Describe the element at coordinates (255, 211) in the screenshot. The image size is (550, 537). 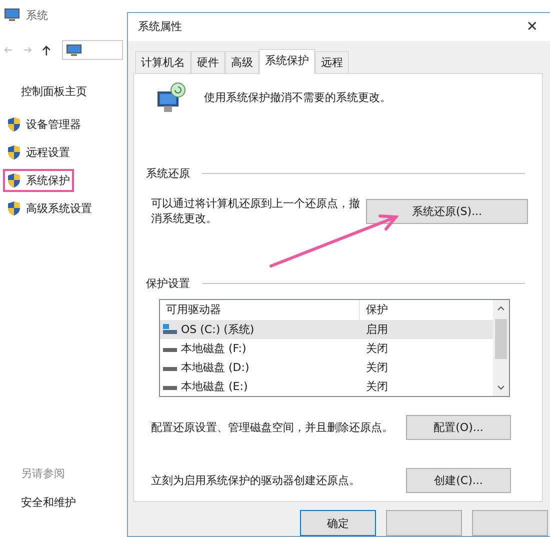
I see `restore-description: 可以通过将计算机还原到上一个还原点，撤消系统更改。` at that location.